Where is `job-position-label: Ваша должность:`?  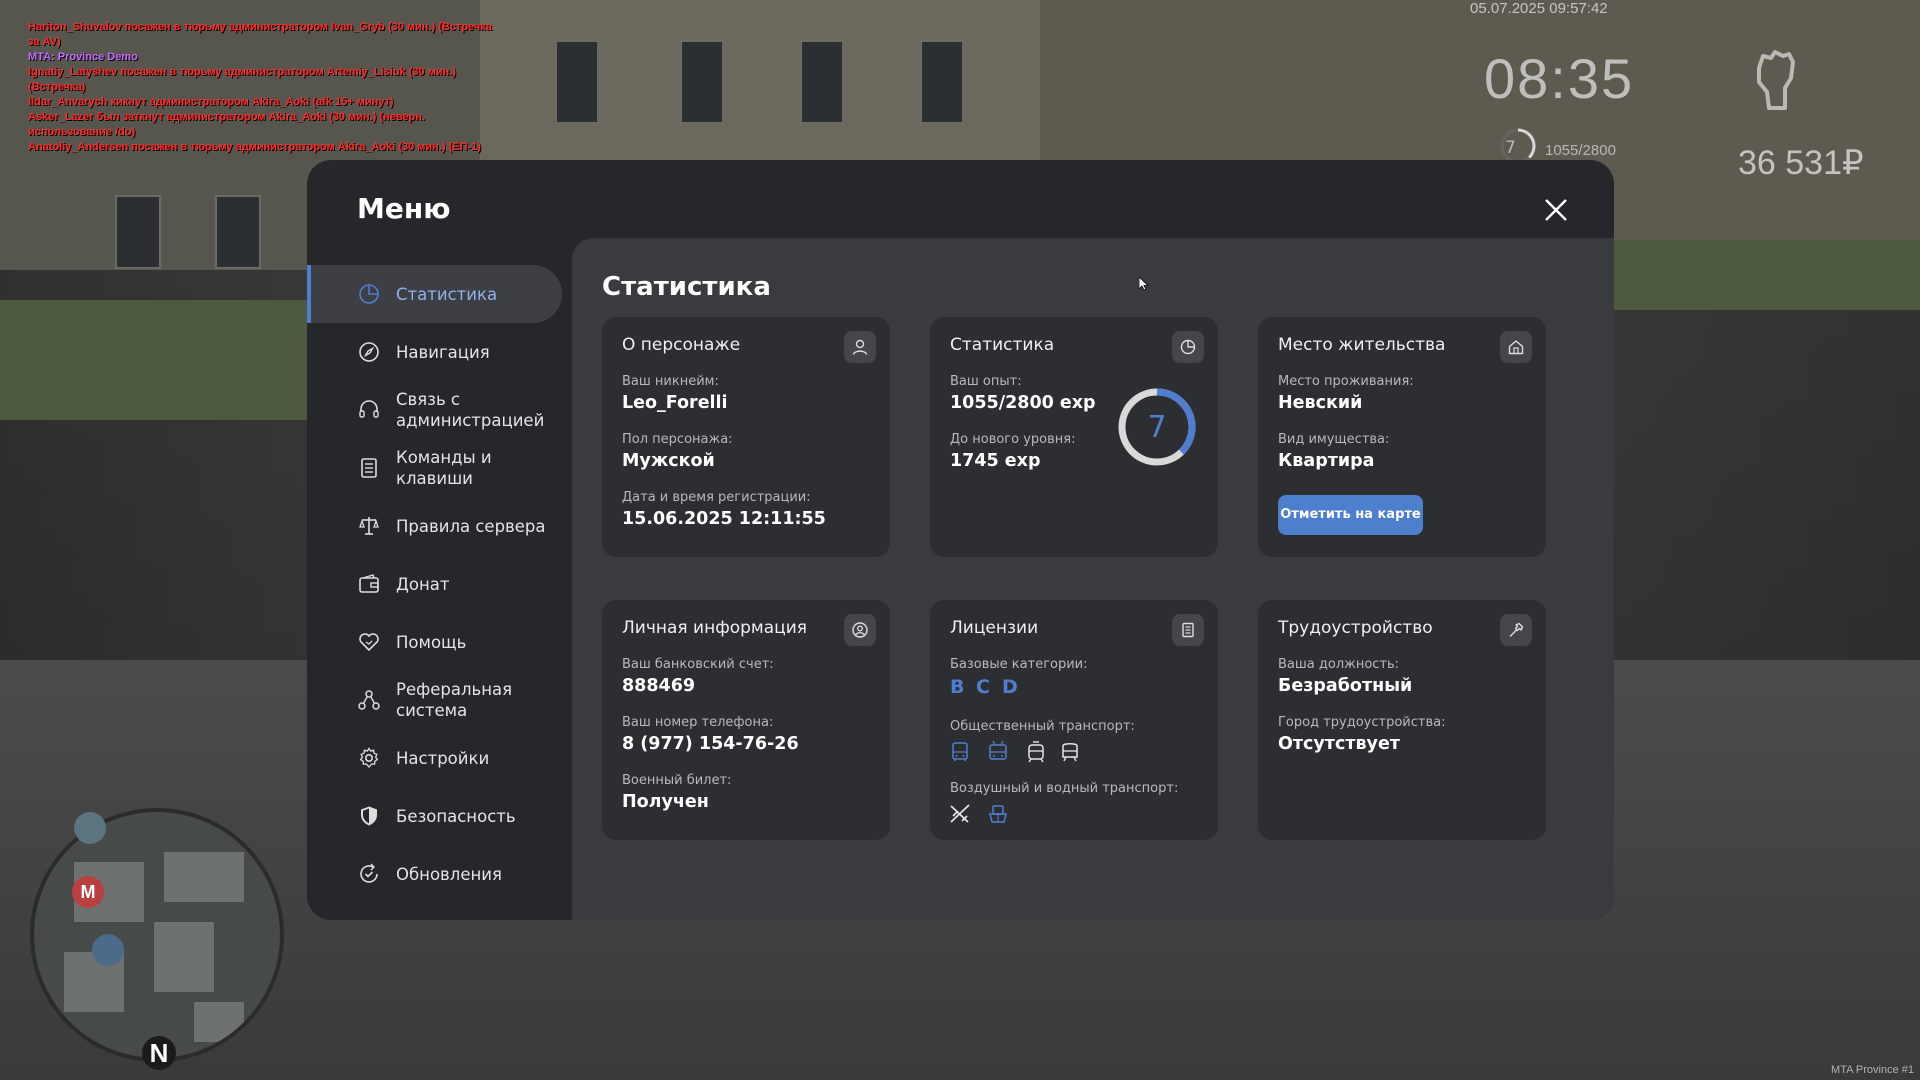
job-position-label: Ваша должность: is located at coordinates (1339, 664).